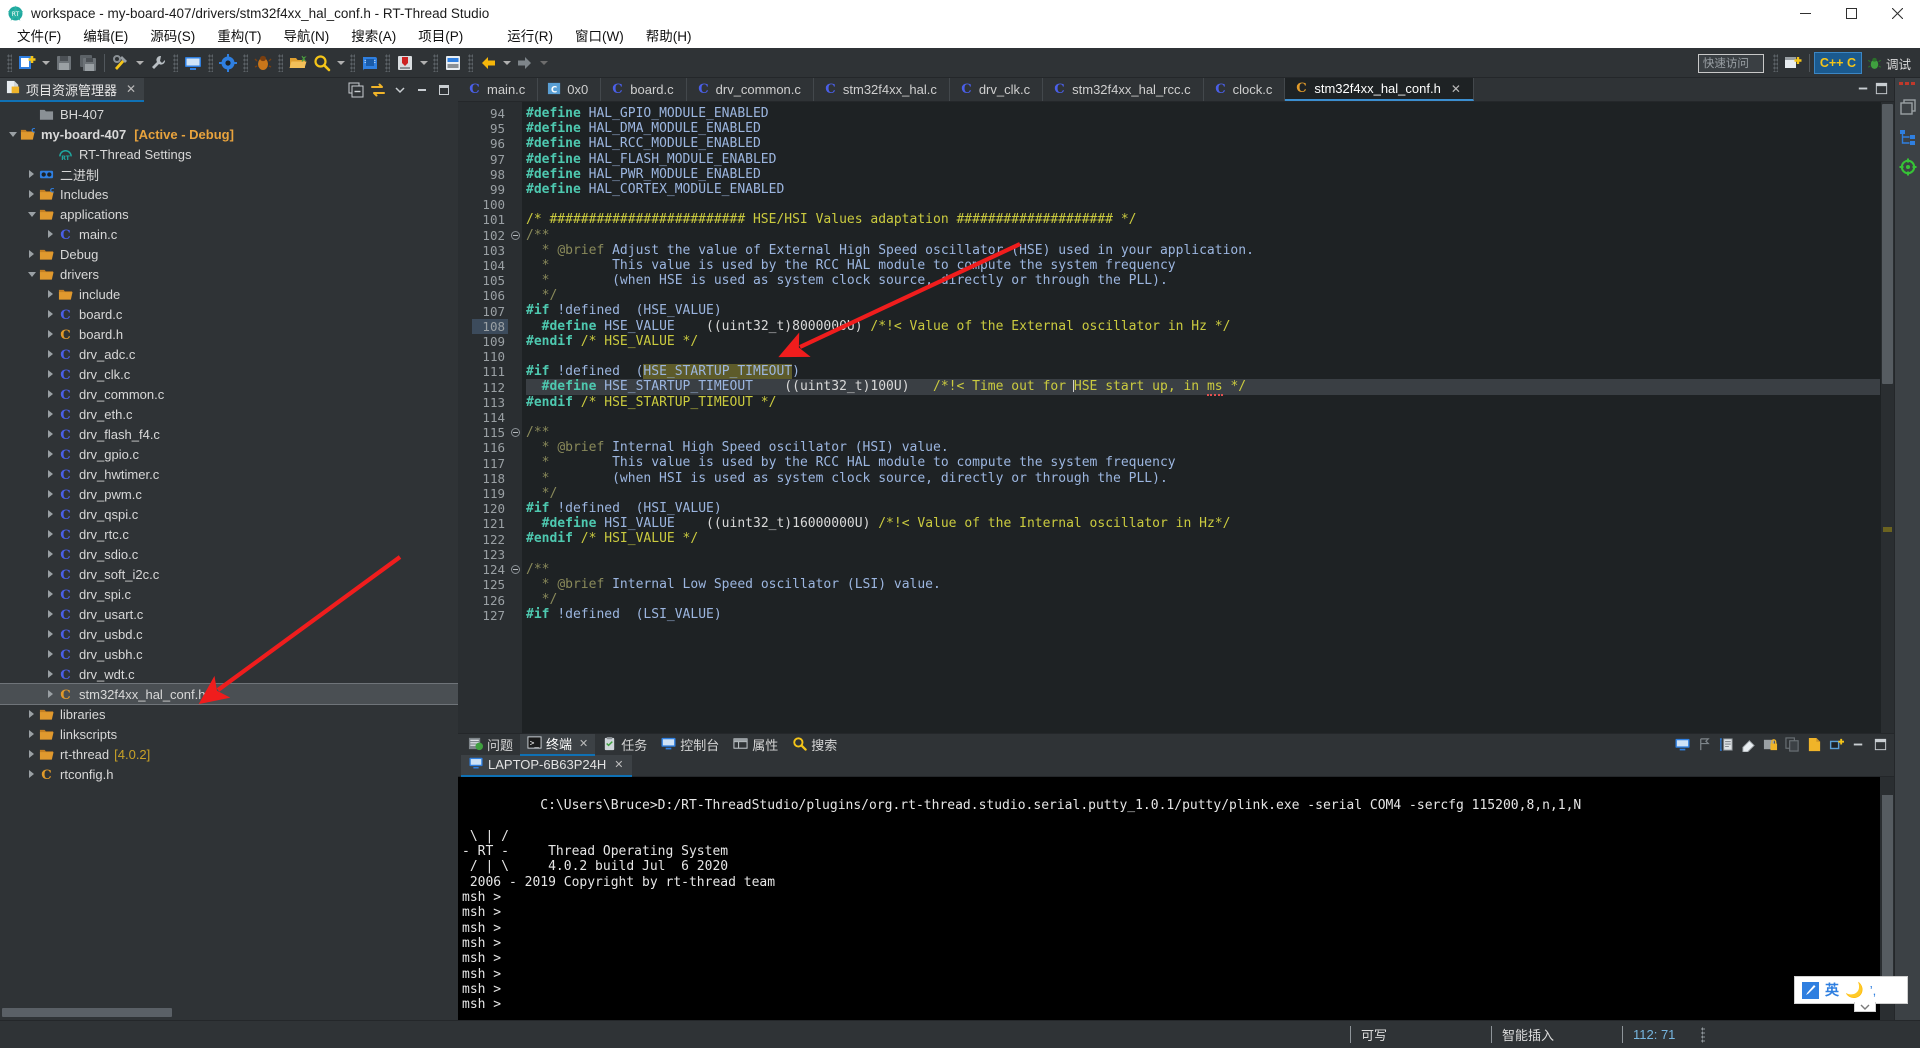 This screenshot has height=1048, width=1920. I want to click on tree-item: Cboard.c, so click(229, 314).